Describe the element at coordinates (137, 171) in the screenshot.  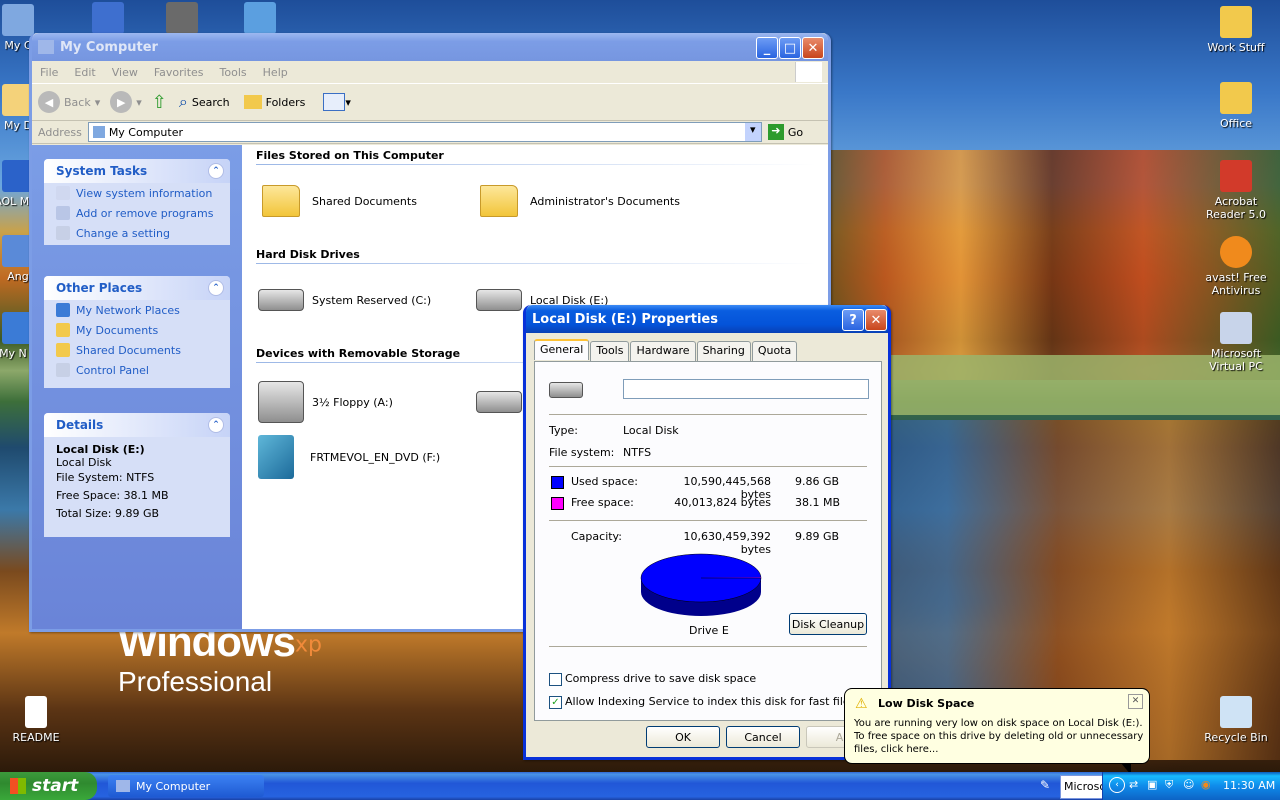
I see `system-tasks-header: System Tasks ⌃` at that location.